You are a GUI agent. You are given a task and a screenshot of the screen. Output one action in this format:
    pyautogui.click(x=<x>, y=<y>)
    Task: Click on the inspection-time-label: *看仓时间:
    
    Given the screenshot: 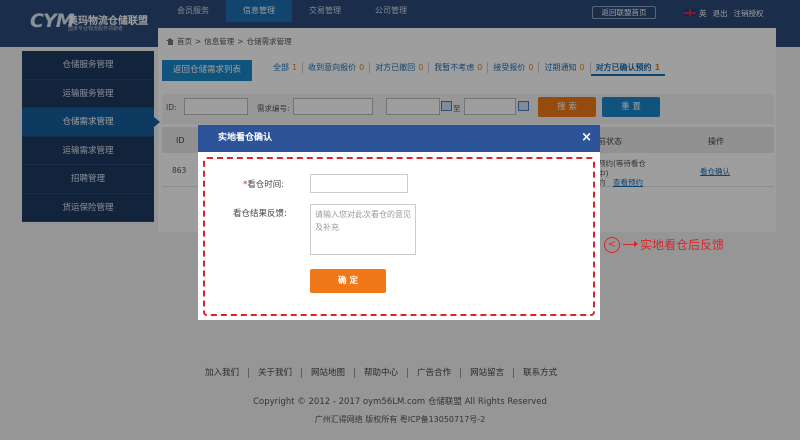 What is the action you would take?
    pyautogui.click(x=263, y=184)
    